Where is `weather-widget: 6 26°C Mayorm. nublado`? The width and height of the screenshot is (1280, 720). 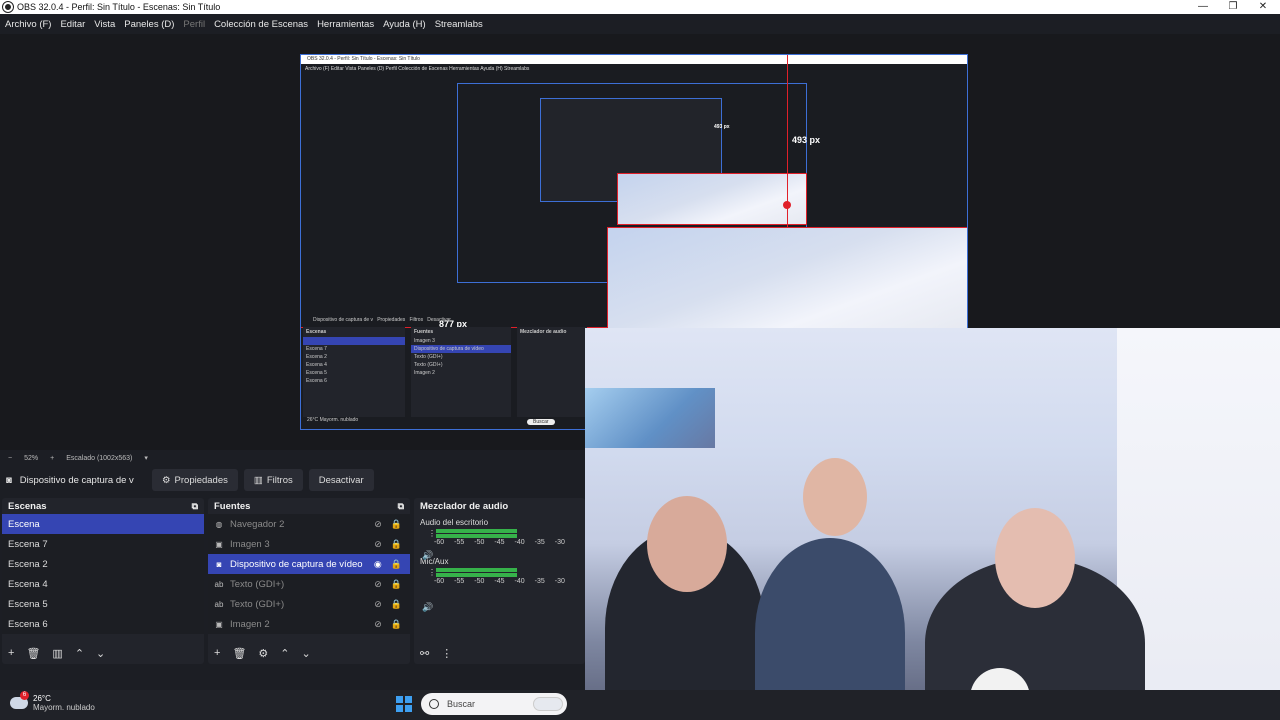
weather-widget: 6 26°C Mayorm. nublado is located at coordinates (52, 701).